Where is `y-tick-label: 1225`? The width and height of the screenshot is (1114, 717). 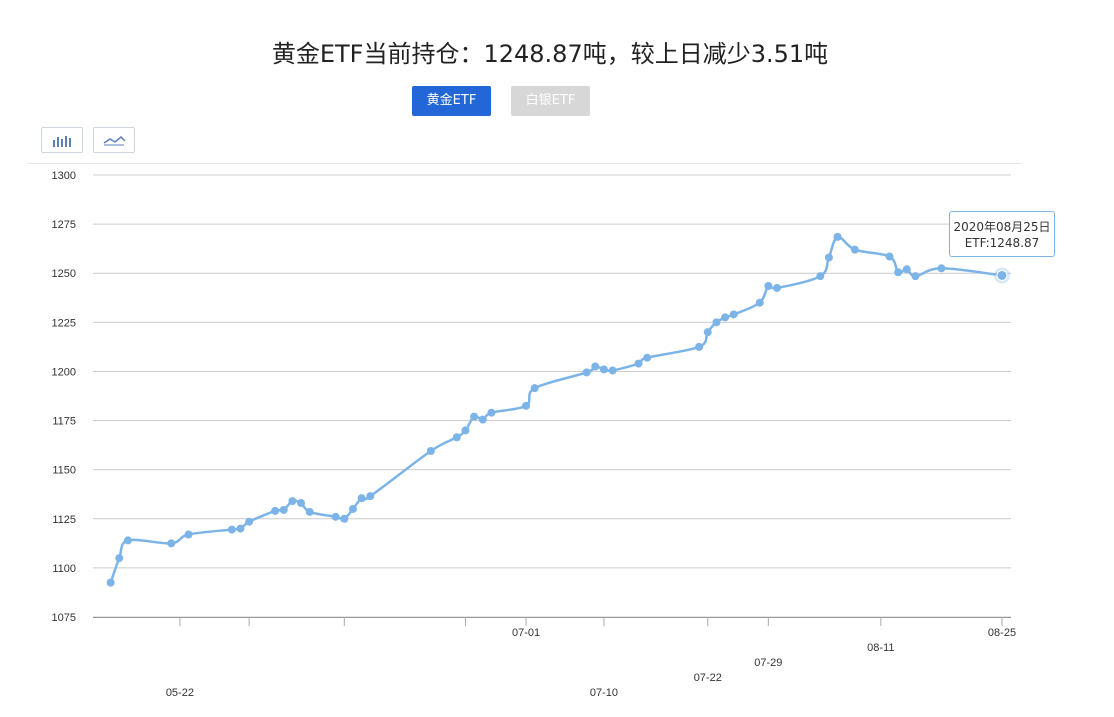 y-tick-label: 1225 is located at coordinates (64, 323).